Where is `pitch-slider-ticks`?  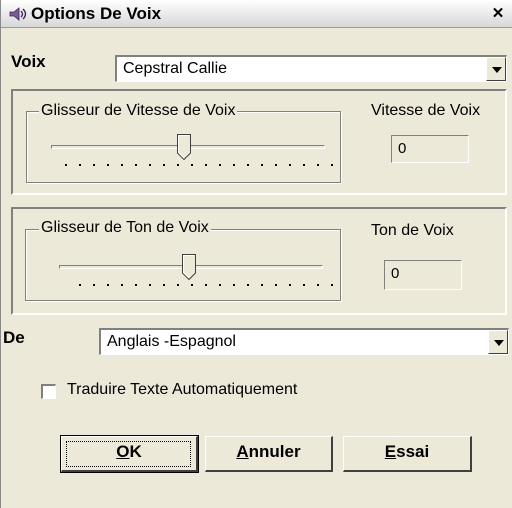 pitch-slider-ticks is located at coordinates (207, 286).